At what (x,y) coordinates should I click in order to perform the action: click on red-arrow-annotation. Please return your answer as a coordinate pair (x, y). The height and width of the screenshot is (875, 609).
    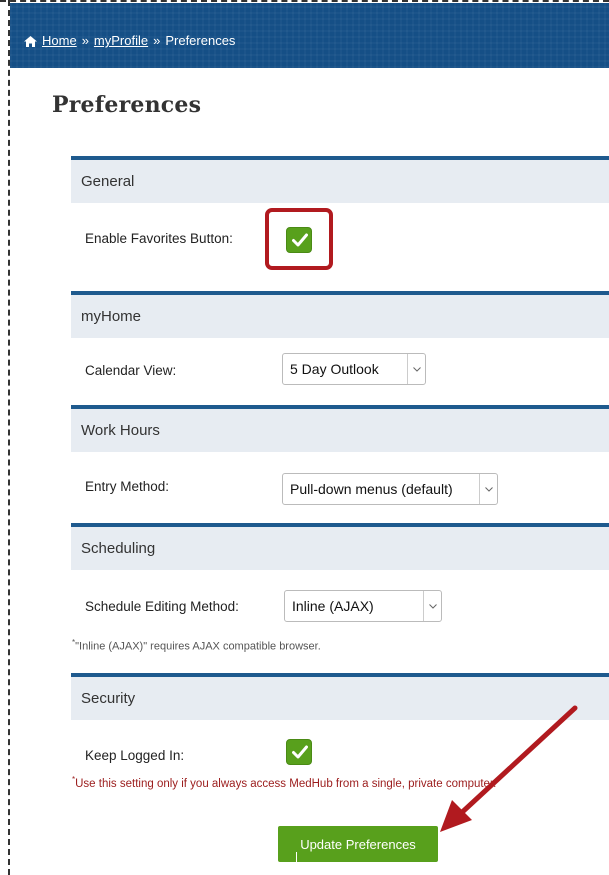
    Looking at the image, I should click on (509, 768).